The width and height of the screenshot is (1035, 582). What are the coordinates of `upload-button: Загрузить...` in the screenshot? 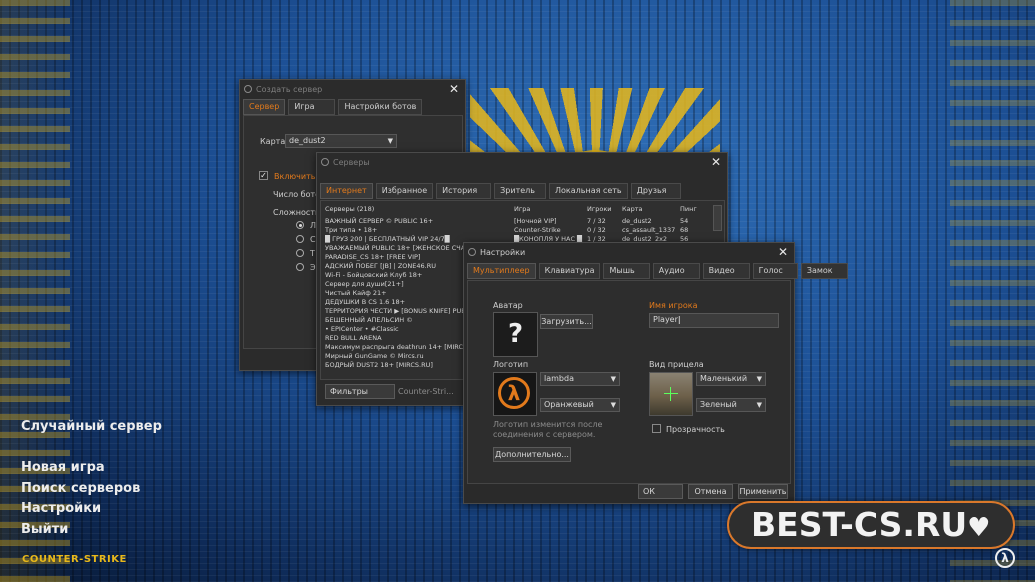 It's located at (566, 321).